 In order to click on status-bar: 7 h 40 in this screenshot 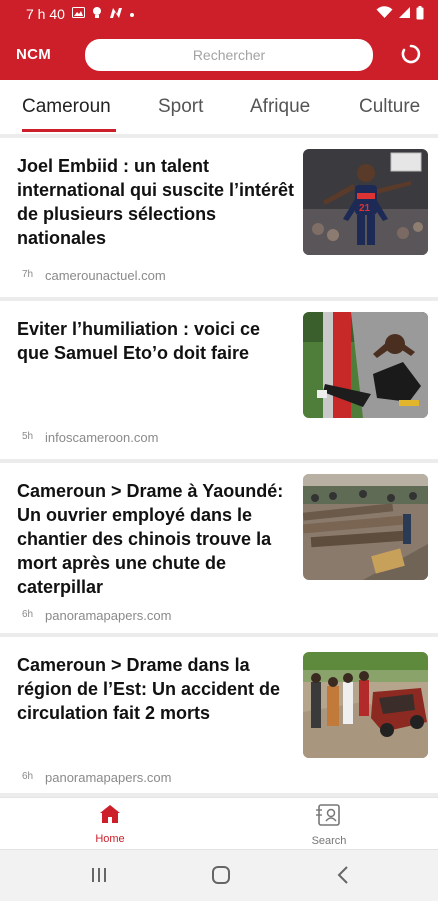, I will do `click(219, 14)`.